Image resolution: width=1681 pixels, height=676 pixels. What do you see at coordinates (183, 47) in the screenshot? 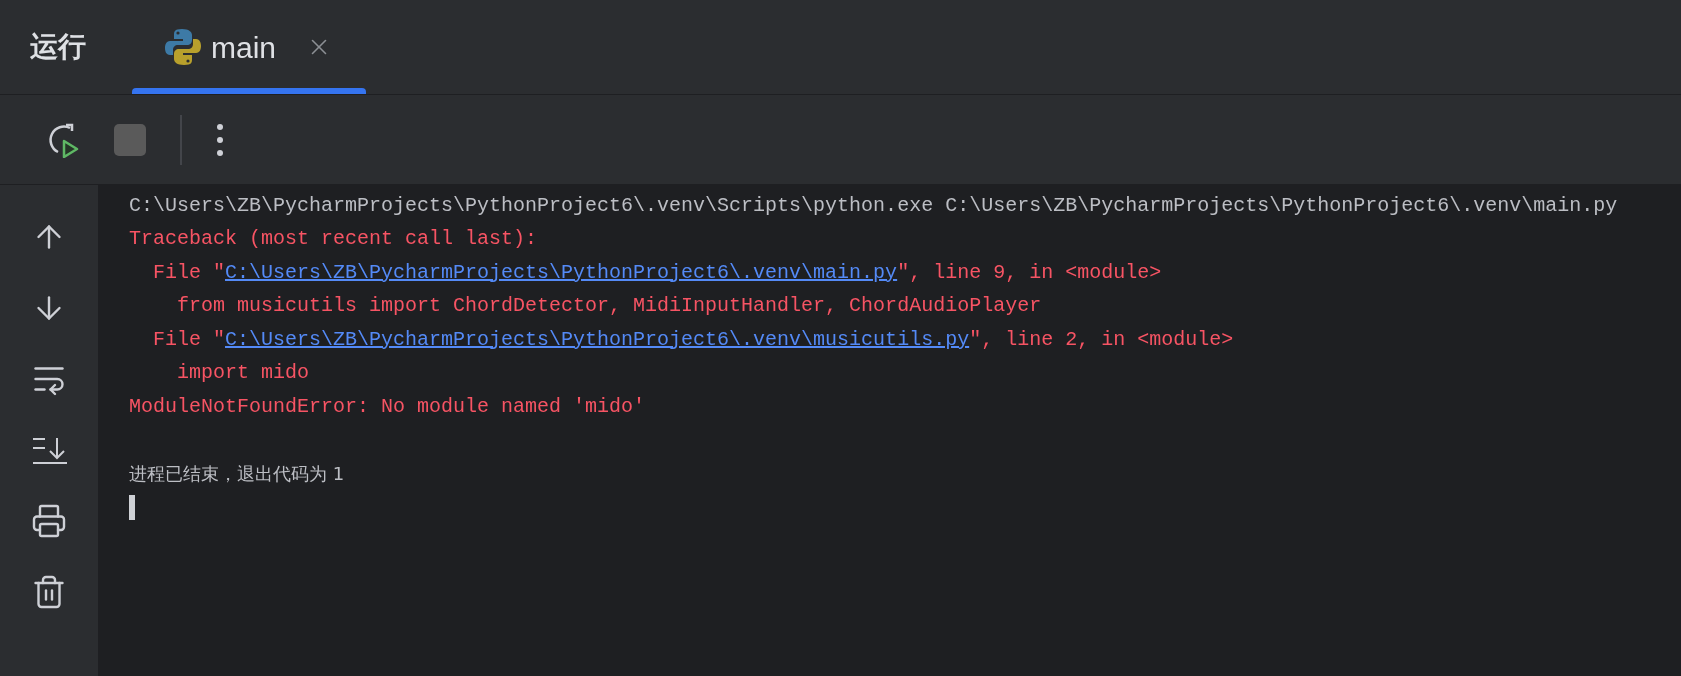
I see `python-logo-icon` at bounding box center [183, 47].